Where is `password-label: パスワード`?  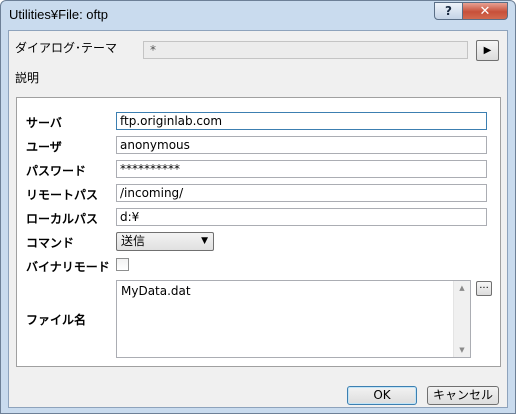
password-label: パスワード is located at coordinates (56, 171).